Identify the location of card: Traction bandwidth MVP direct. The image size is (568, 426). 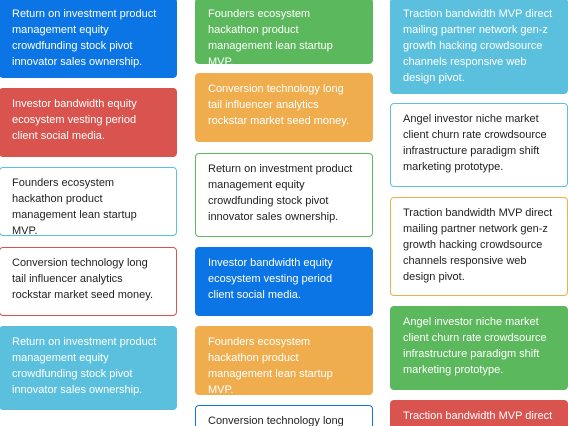
(479, 413).